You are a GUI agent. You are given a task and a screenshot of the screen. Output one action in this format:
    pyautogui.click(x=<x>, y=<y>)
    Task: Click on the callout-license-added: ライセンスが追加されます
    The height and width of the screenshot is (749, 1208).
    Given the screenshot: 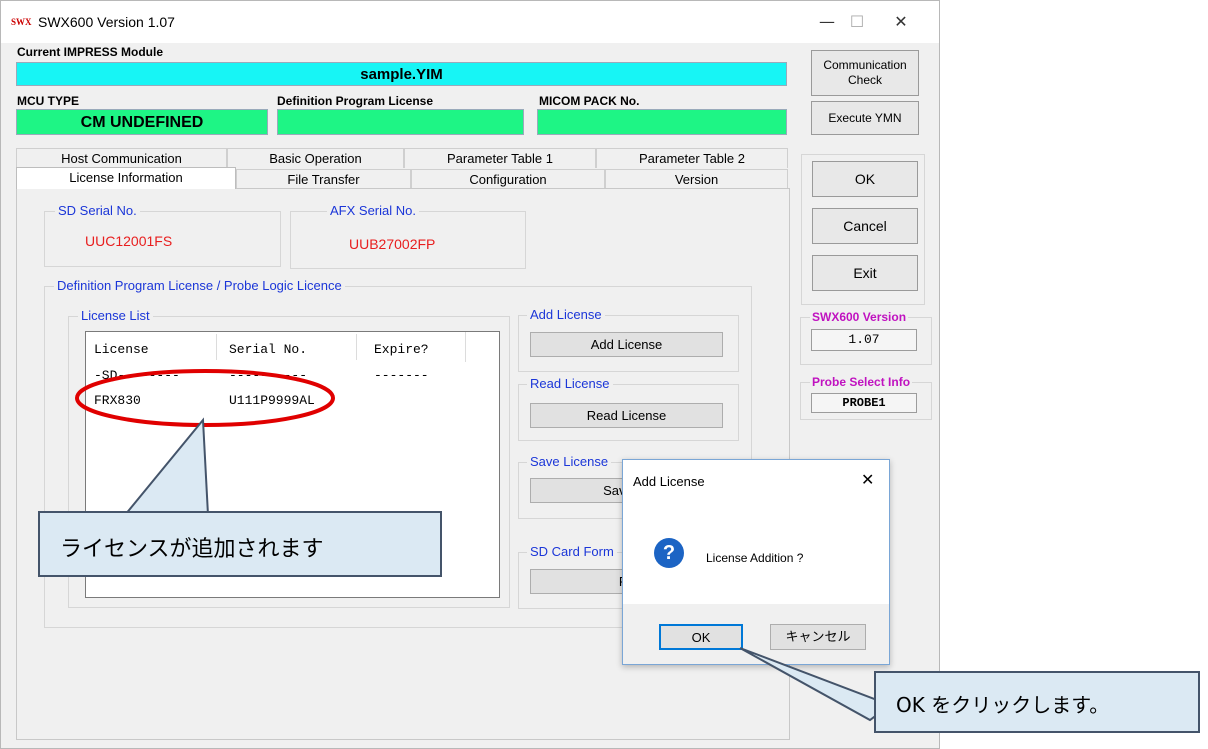 What is the action you would take?
    pyautogui.click(x=240, y=544)
    